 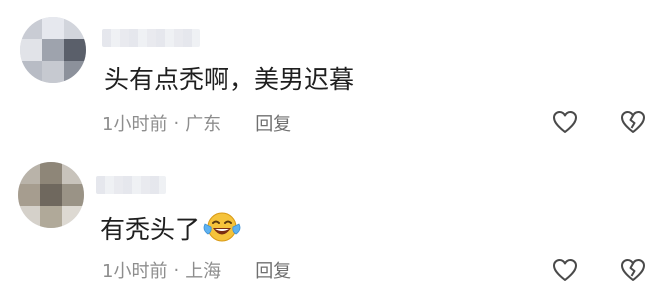 I want to click on comment-meta: 1小时前 · 广东 回复, so click(x=196, y=123).